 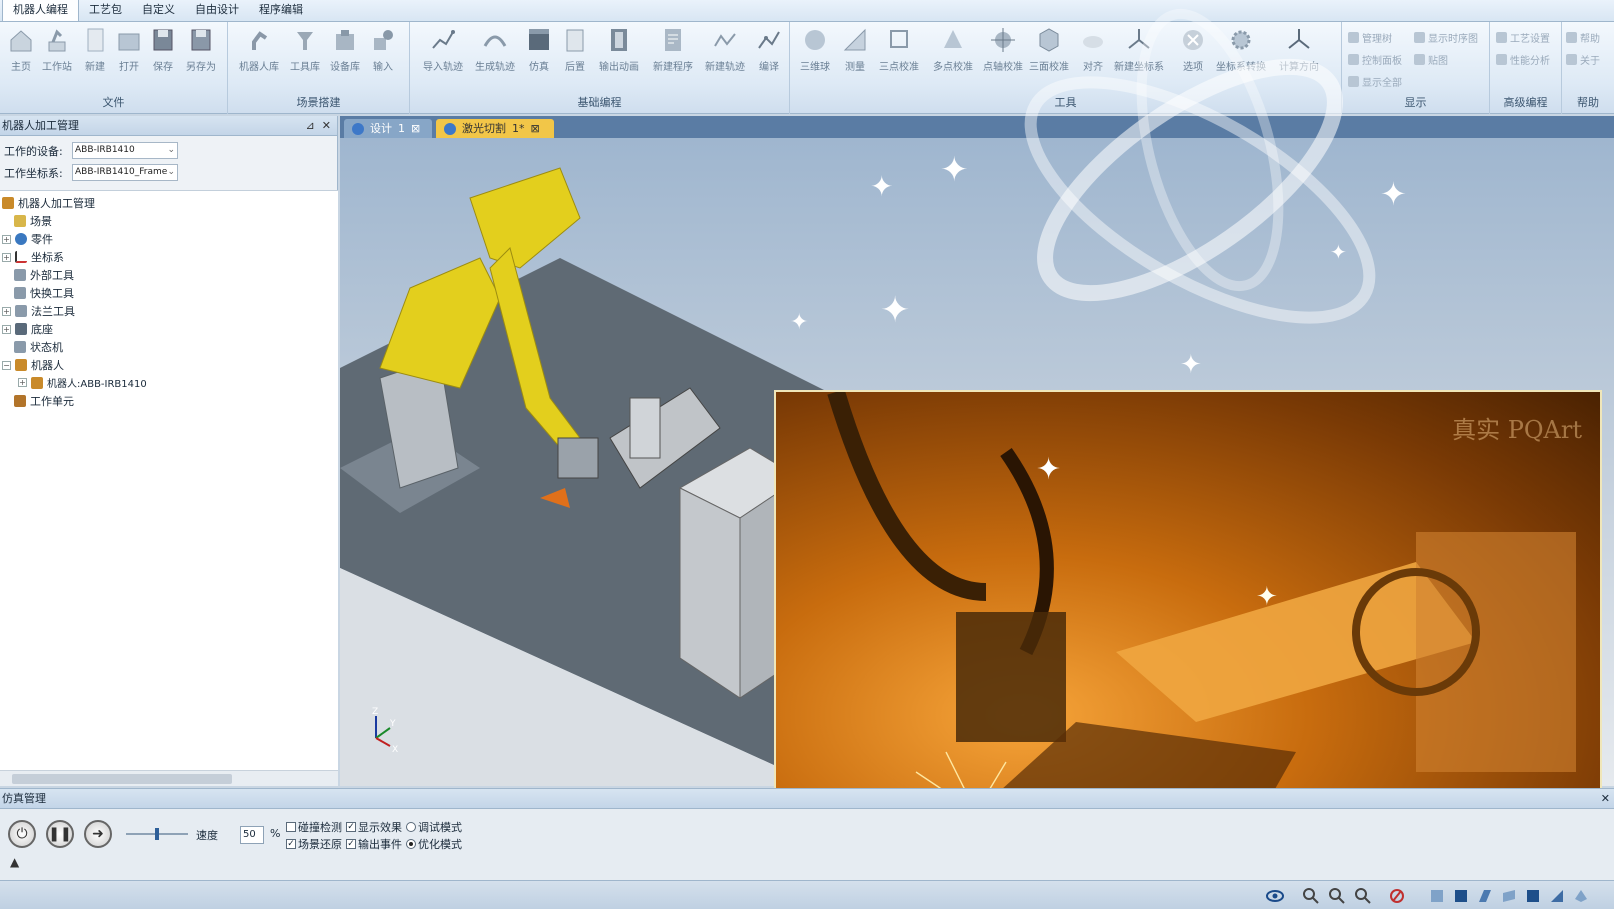 What do you see at coordinates (1311, 896) in the screenshot?
I see `zoom-icon` at bounding box center [1311, 896].